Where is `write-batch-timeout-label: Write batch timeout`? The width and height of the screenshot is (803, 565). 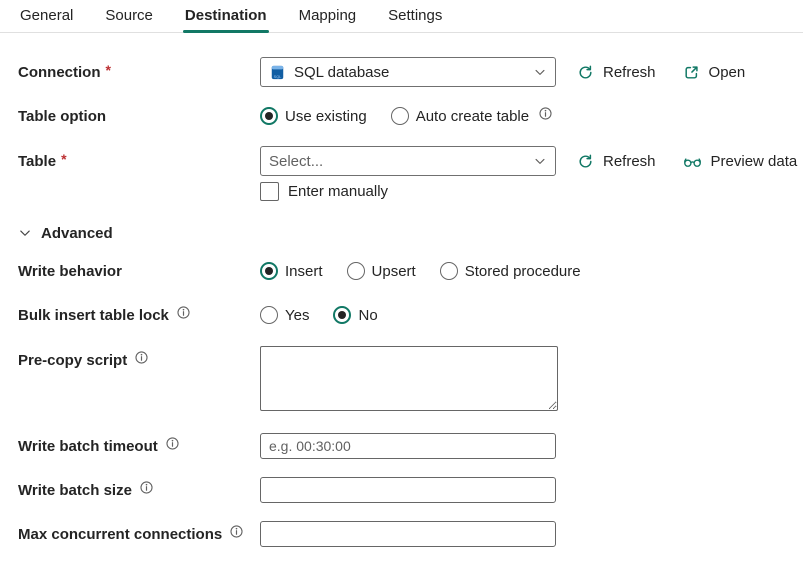
write-batch-timeout-label: Write batch timeout is located at coordinates (88, 446).